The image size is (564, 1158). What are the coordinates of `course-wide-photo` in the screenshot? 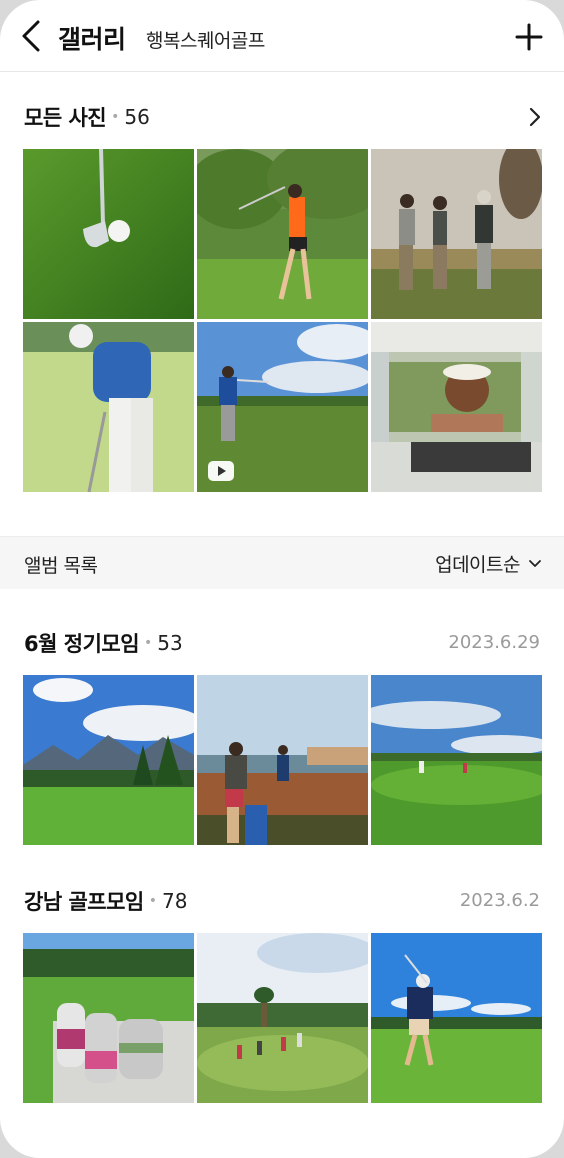 It's located at (456, 760).